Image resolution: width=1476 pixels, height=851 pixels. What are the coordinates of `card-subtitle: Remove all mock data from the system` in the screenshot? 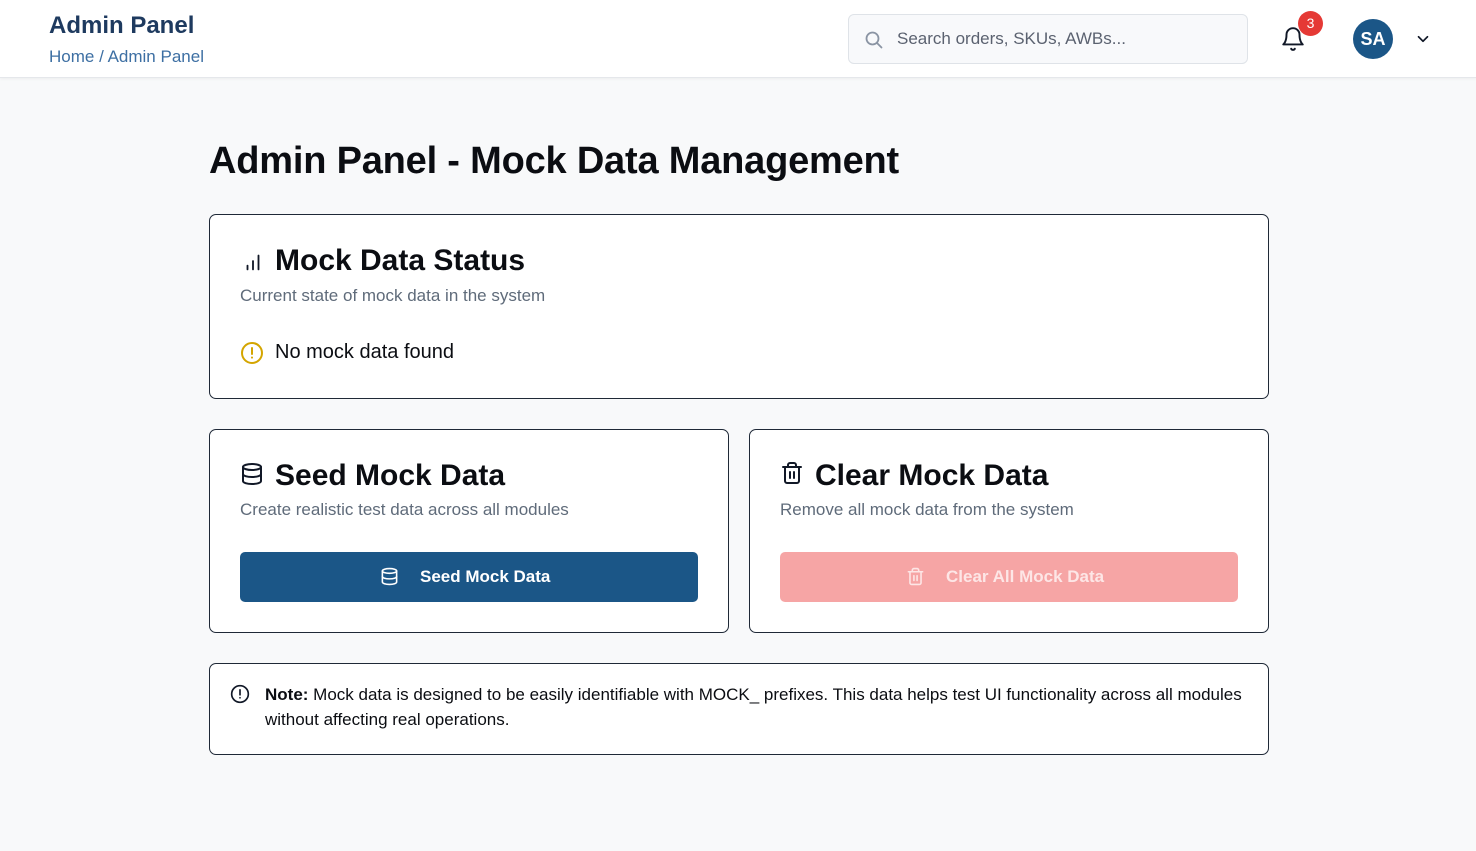 It's located at (927, 509).